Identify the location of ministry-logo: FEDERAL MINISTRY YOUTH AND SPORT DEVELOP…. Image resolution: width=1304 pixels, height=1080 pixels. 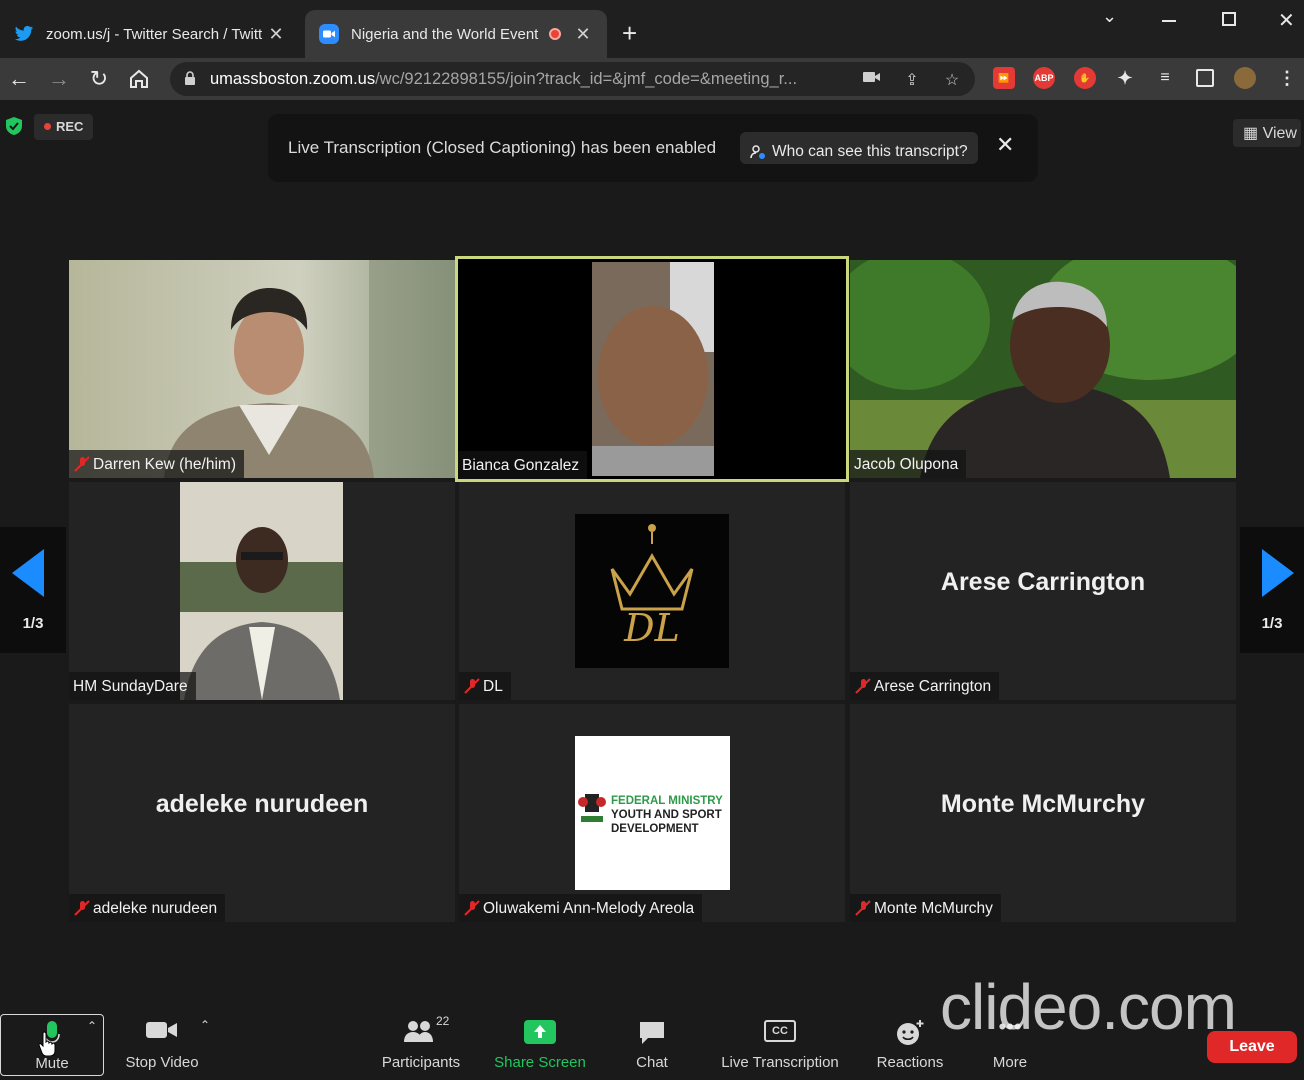
(652, 813).